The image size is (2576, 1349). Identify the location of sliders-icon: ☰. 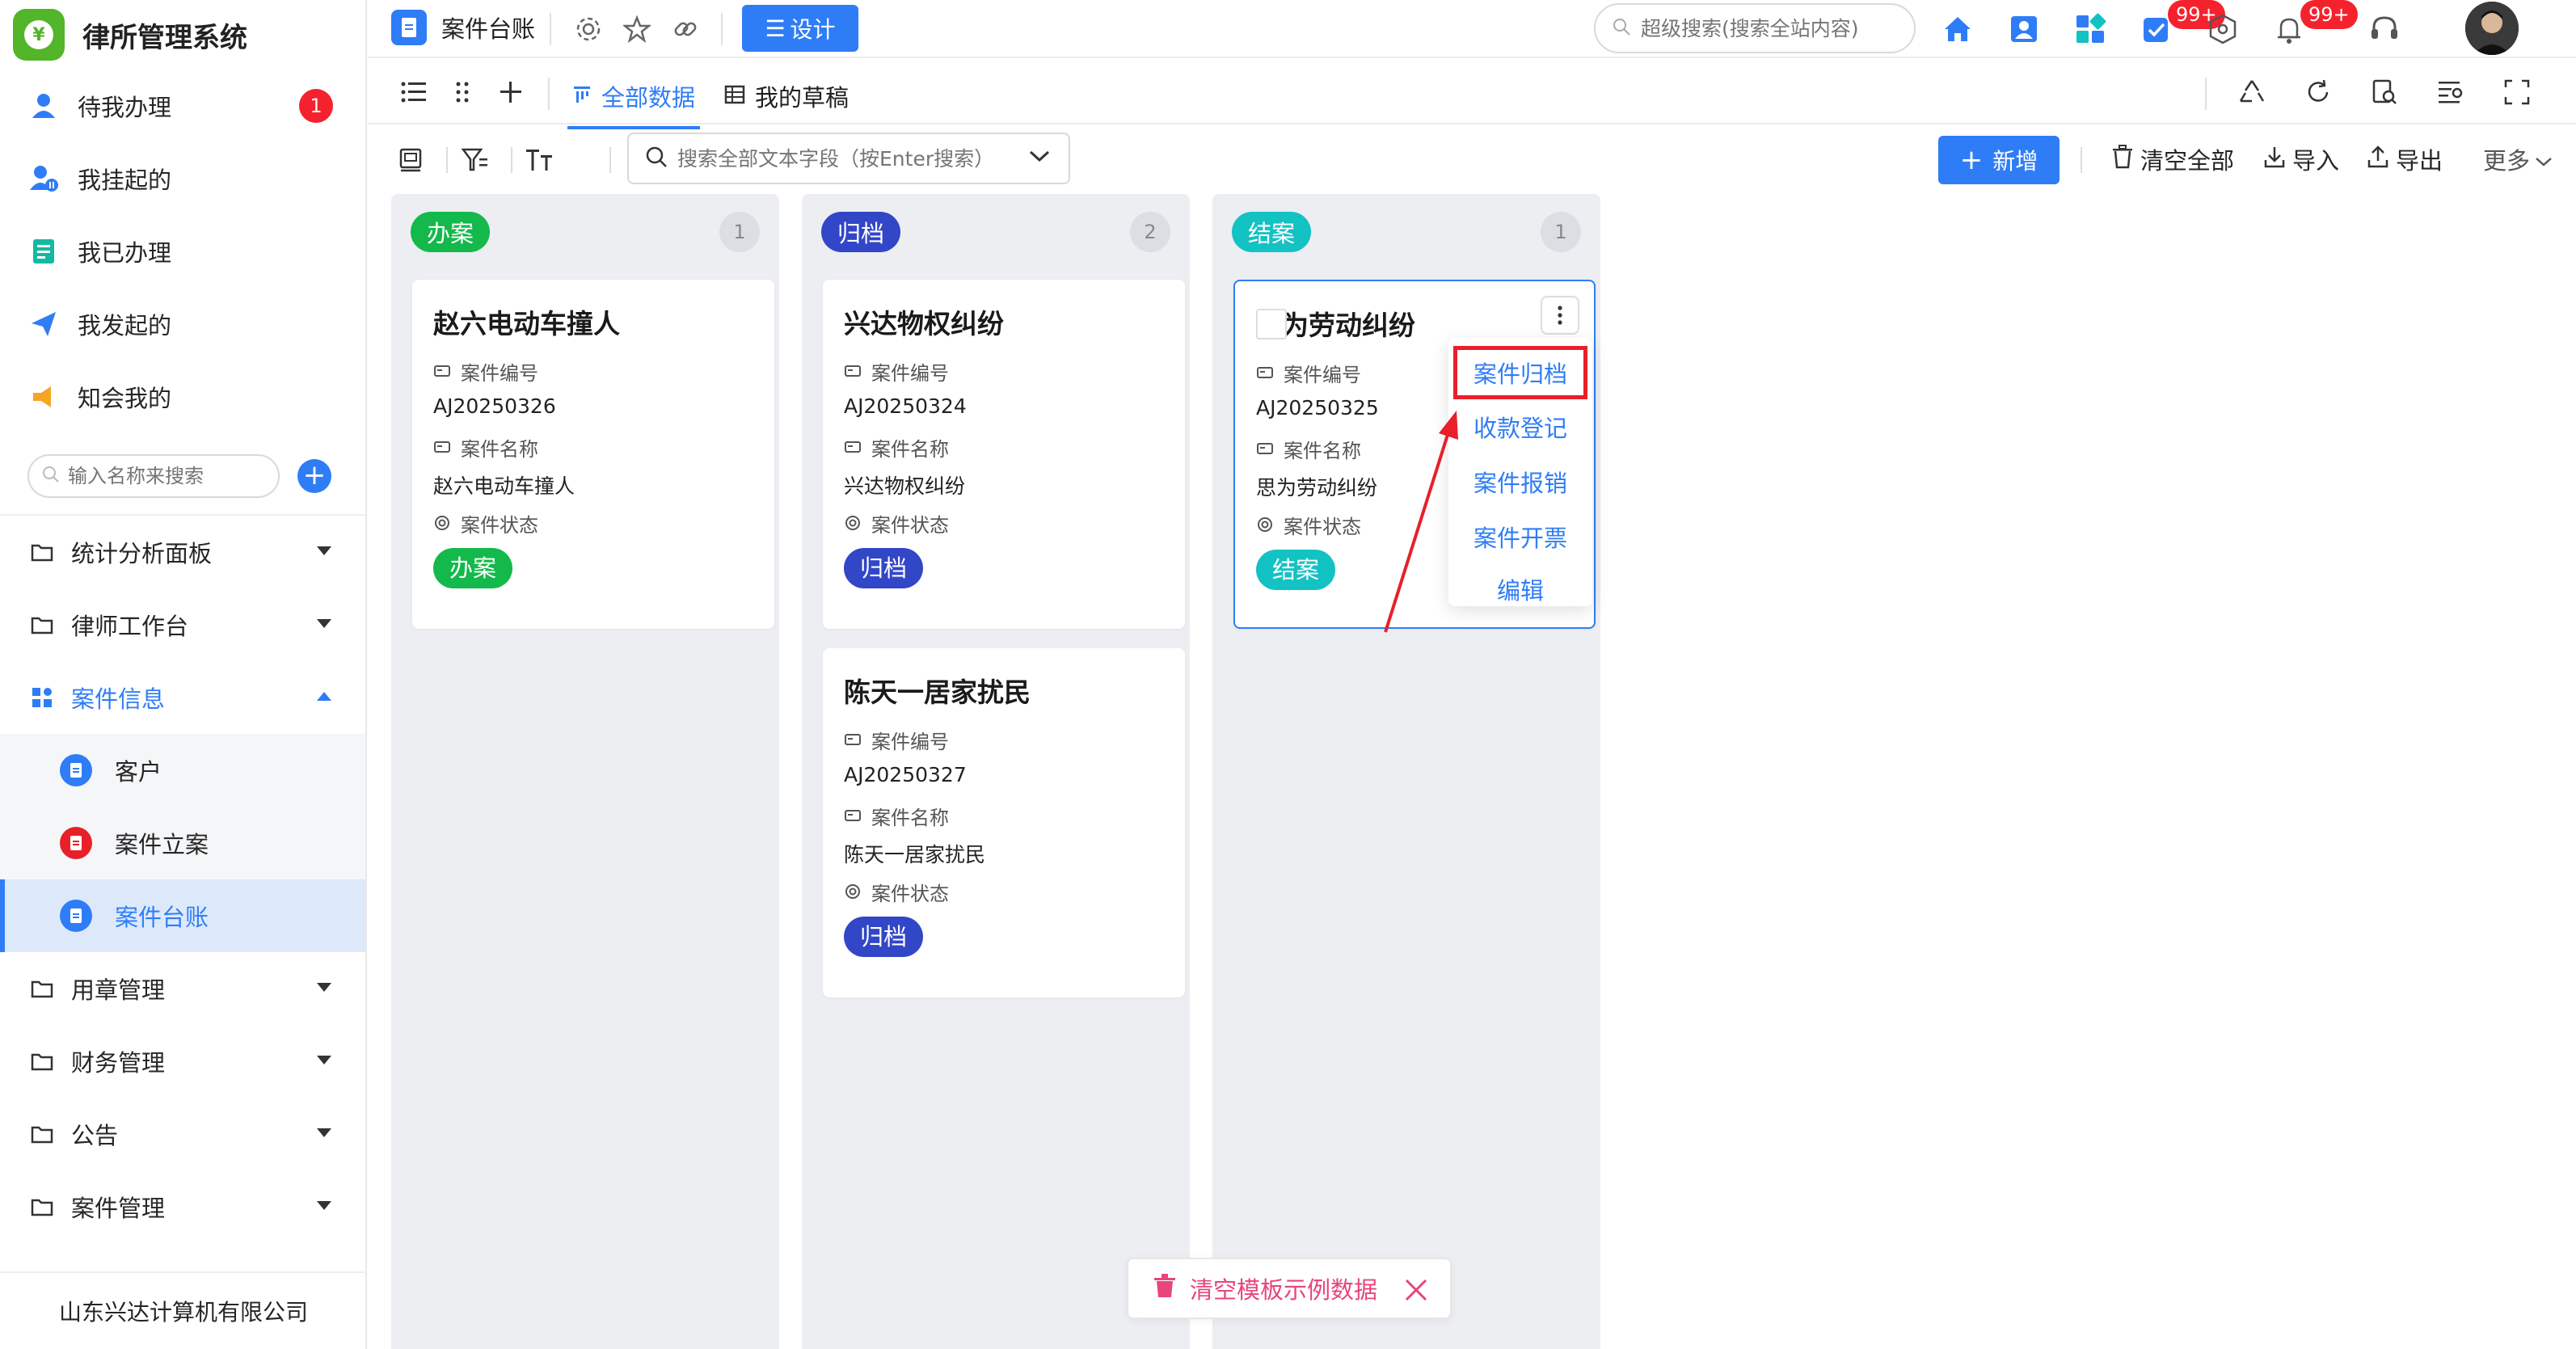
(776, 28).